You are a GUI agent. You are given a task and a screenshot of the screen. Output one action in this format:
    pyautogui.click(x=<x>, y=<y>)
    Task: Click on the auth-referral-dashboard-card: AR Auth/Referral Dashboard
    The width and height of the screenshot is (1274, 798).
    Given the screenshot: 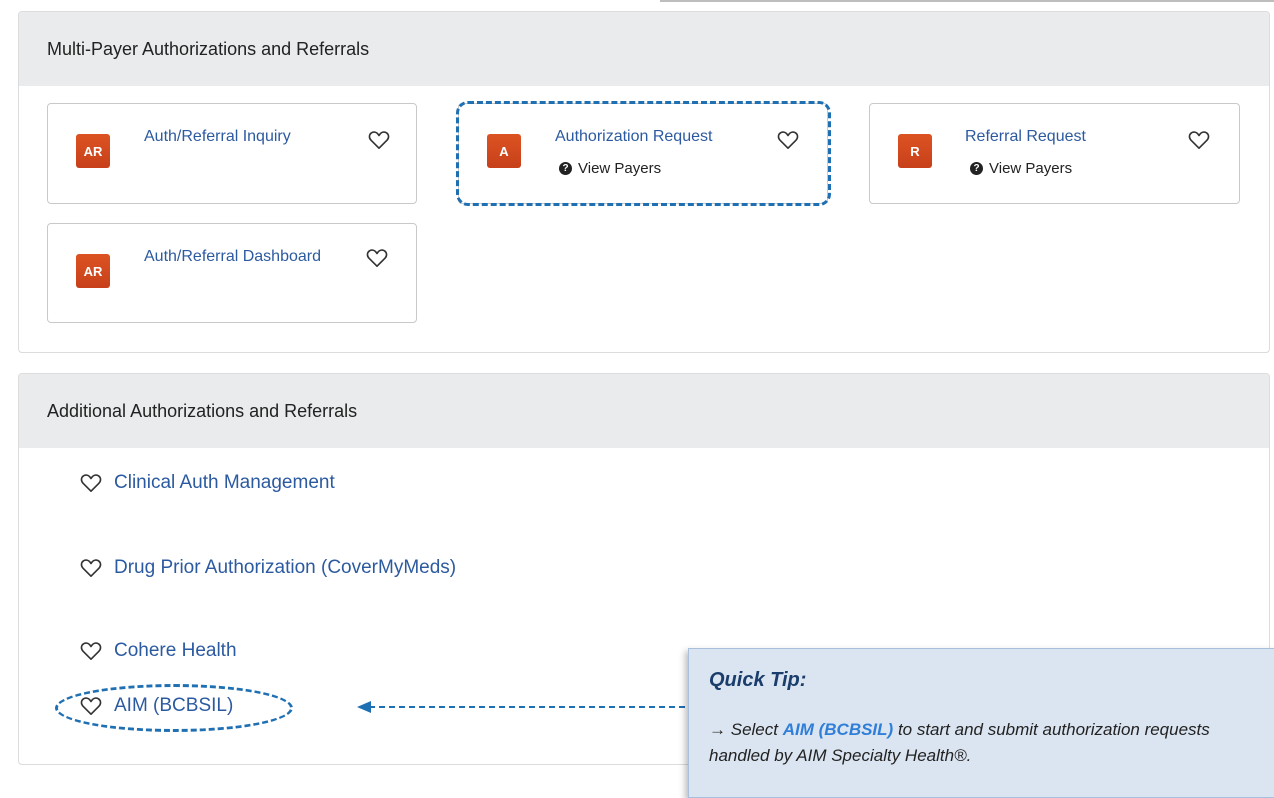 What is the action you would take?
    pyautogui.click(x=232, y=273)
    